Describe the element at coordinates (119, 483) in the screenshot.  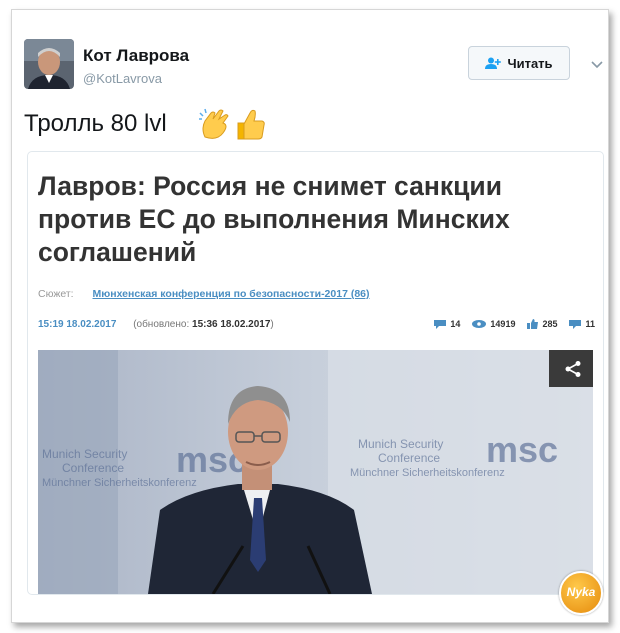
I see `banner-text-left-3: Münchner Sicherheitskonferenz` at that location.